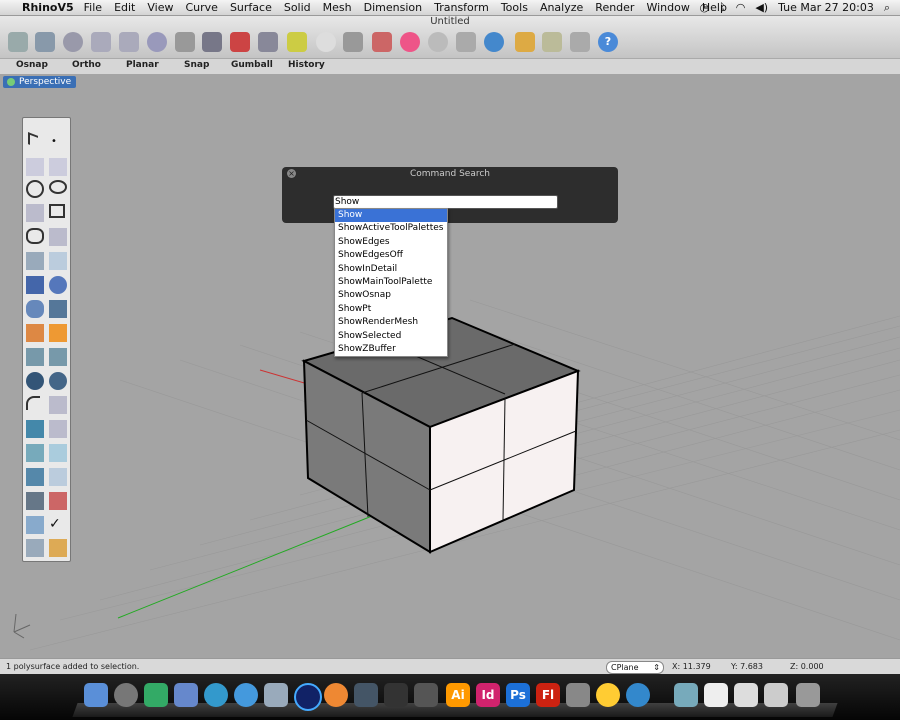 Image resolution: width=900 pixels, height=720 pixels. What do you see at coordinates (548, 695) in the screenshot?
I see `flash-icon: Fl` at bounding box center [548, 695].